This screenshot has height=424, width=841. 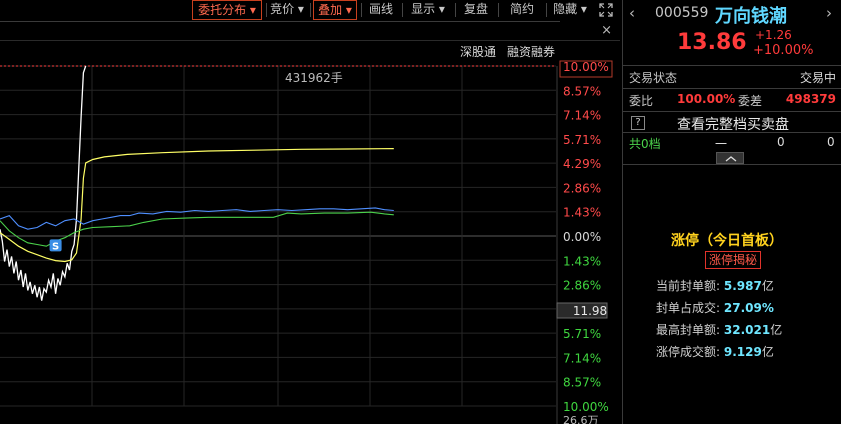 I want to click on price-change-pct: +10.00%, so click(x=783, y=50).